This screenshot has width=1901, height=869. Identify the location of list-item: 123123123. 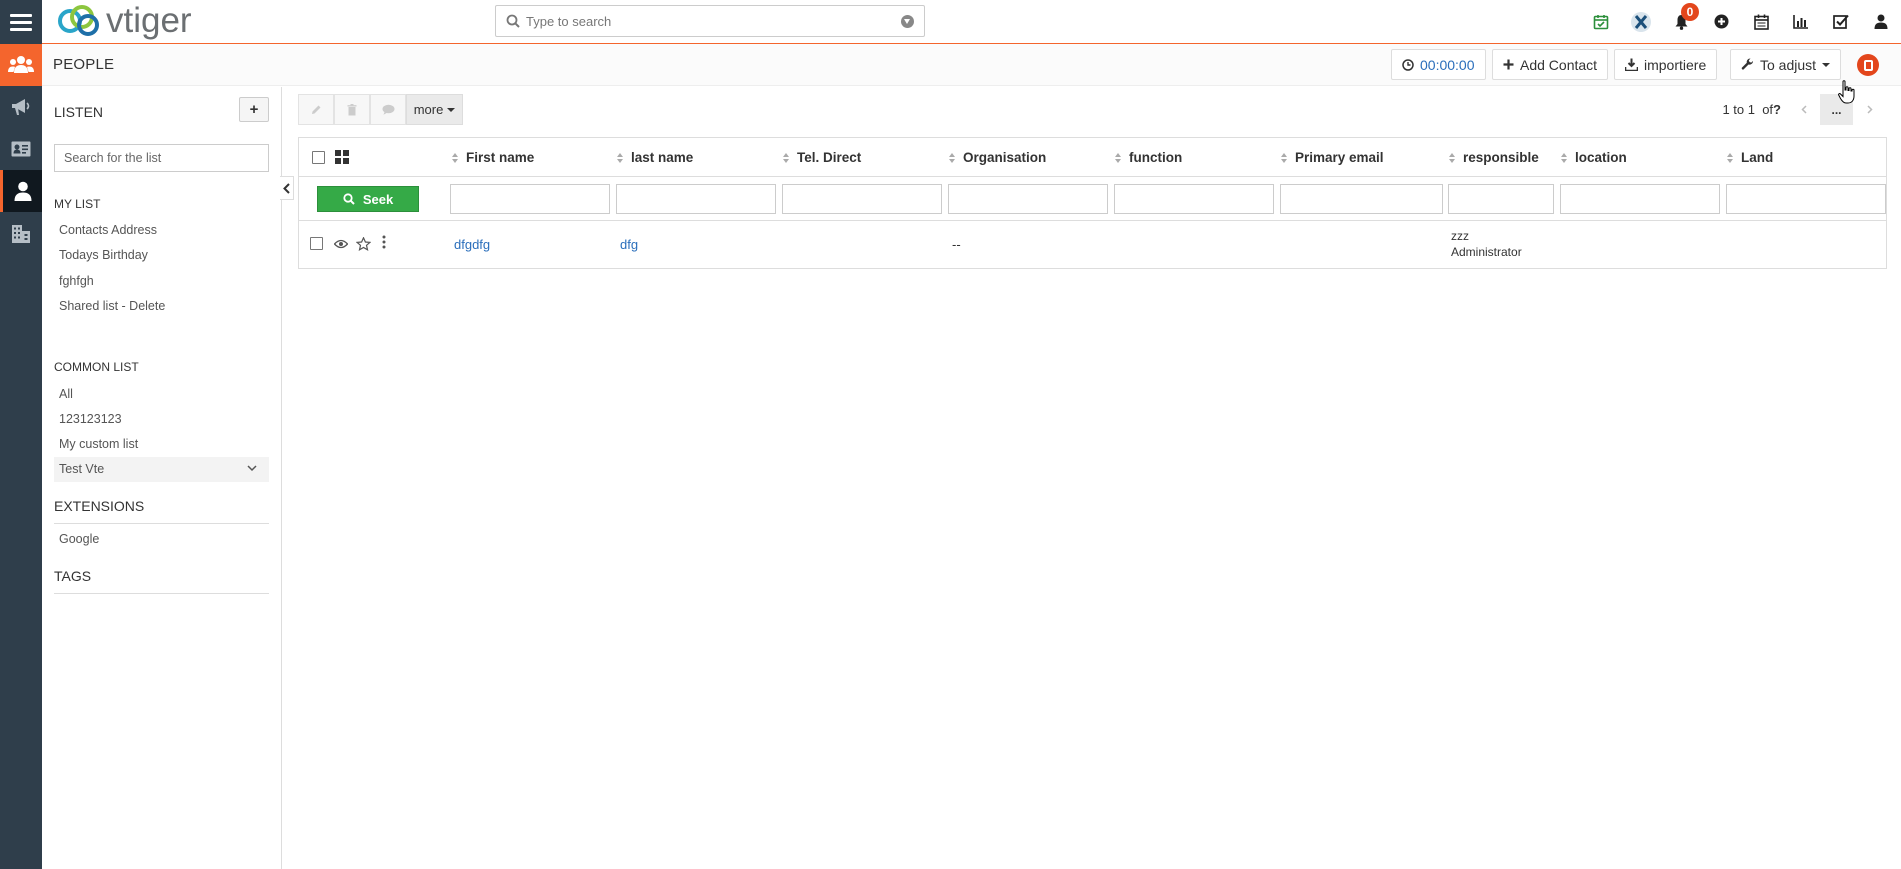
(161, 419).